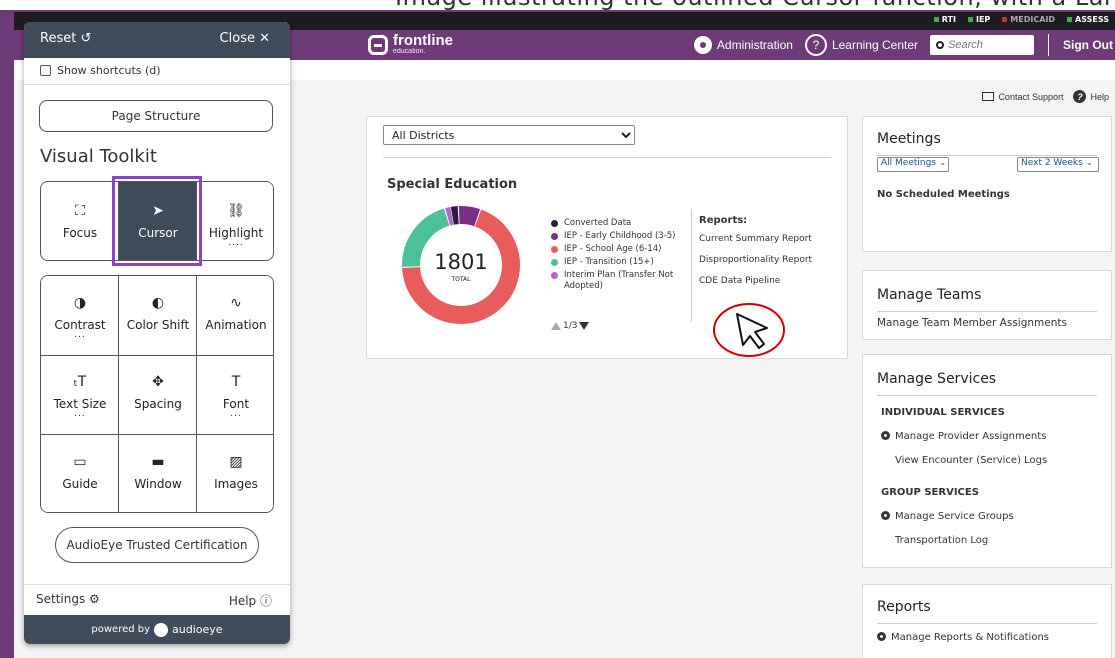 This screenshot has height=658, width=1115. What do you see at coordinates (743, 45) in the screenshot?
I see `administration-link: Administration` at bounding box center [743, 45].